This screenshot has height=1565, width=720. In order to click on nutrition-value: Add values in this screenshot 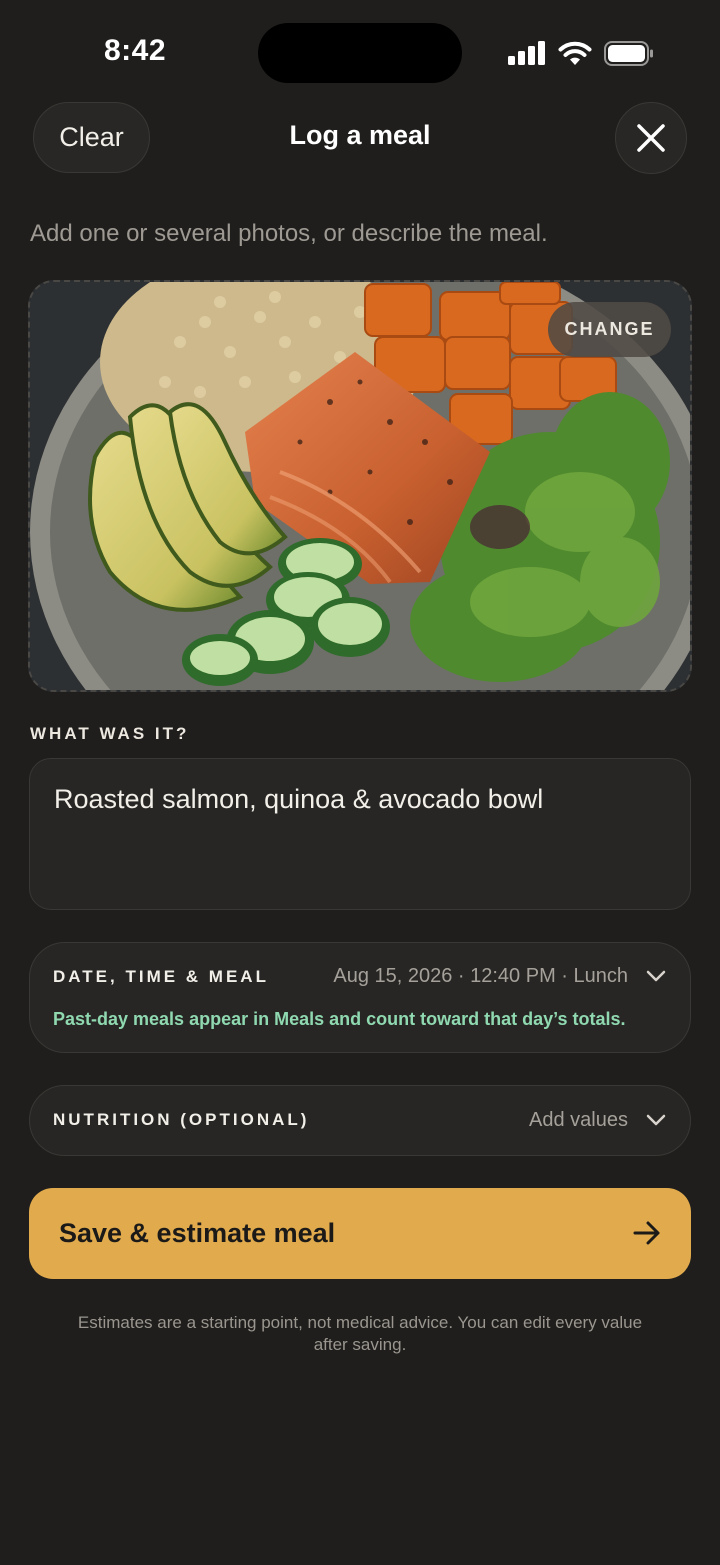, I will do `click(578, 1120)`.